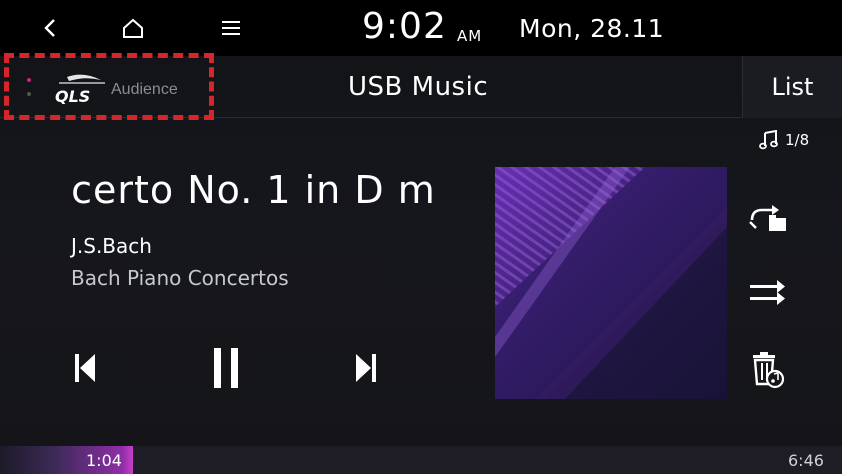 The height and width of the screenshot is (474, 842). I want to click on qls-audience-button: QLS Audience, so click(109, 86).